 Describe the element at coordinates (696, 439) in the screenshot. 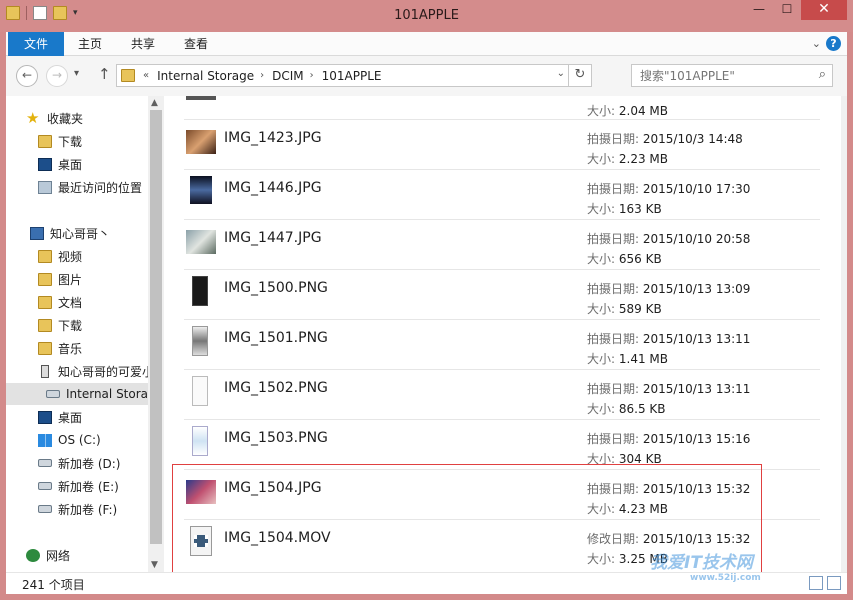

I see `file-date: 2015/10/13 15:16` at that location.